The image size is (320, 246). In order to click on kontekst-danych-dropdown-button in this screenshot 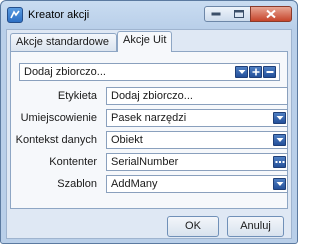, I will do `click(279, 140)`.